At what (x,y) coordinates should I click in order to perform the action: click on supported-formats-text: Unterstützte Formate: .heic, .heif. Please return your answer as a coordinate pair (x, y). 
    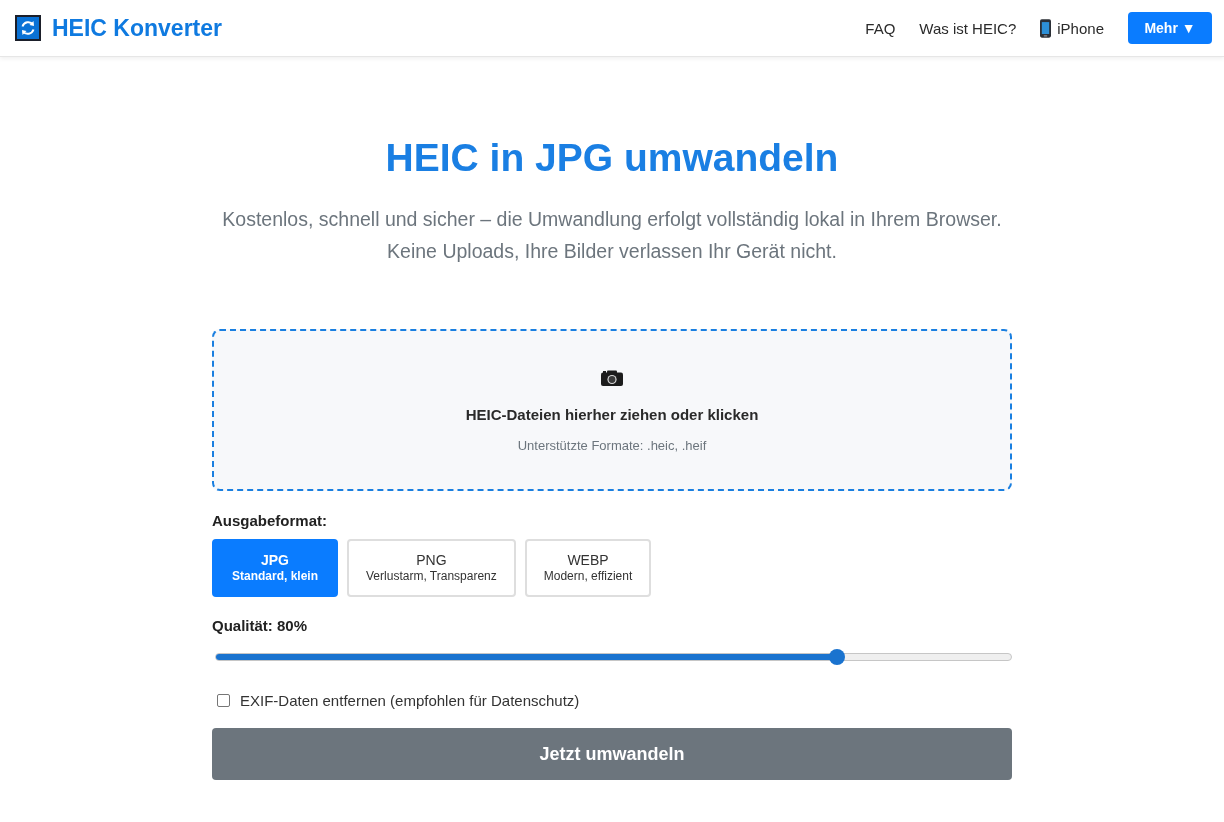
    Looking at the image, I should click on (612, 445).